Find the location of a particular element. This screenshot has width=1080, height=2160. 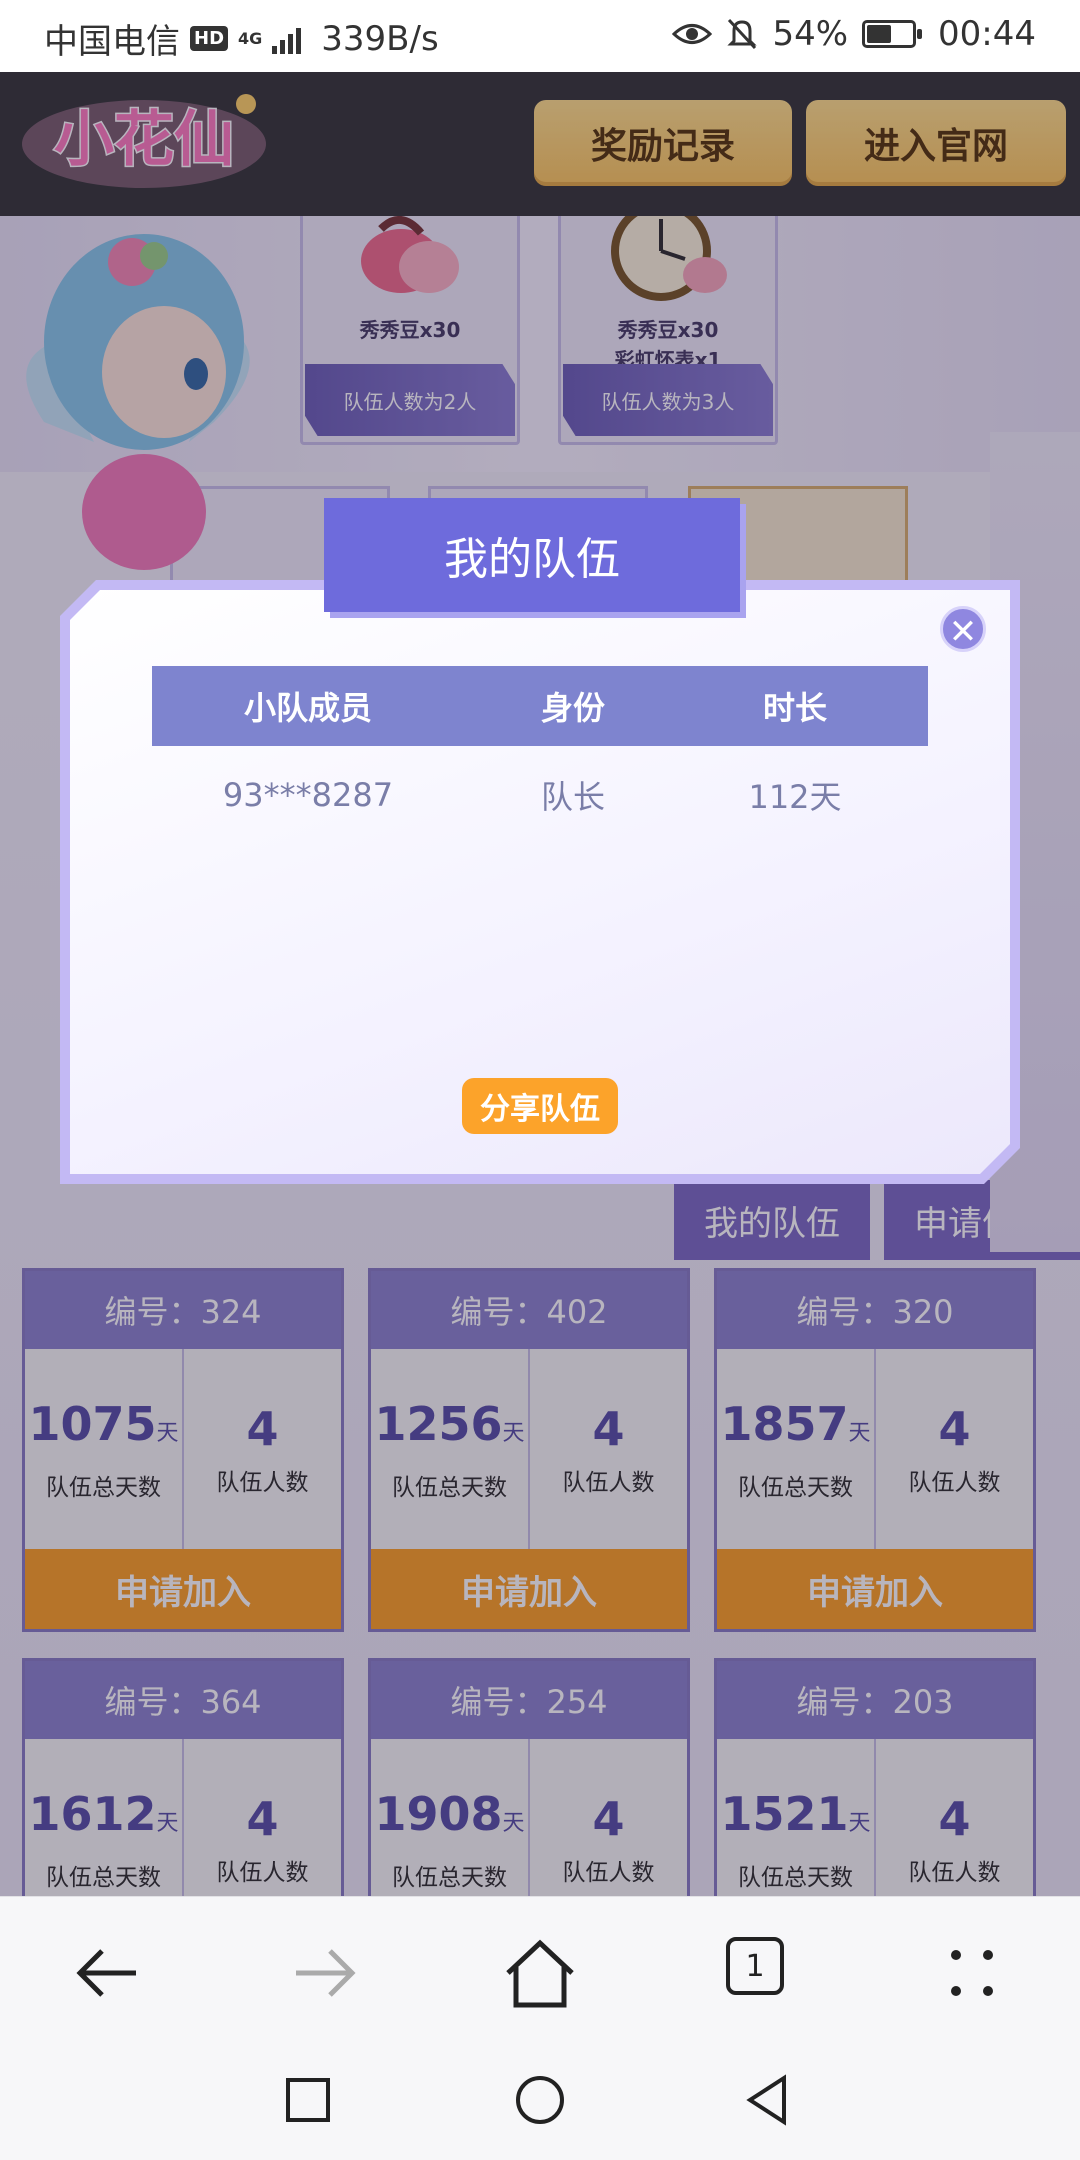

network-speed: 339B/s is located at coordinates (380, 38).